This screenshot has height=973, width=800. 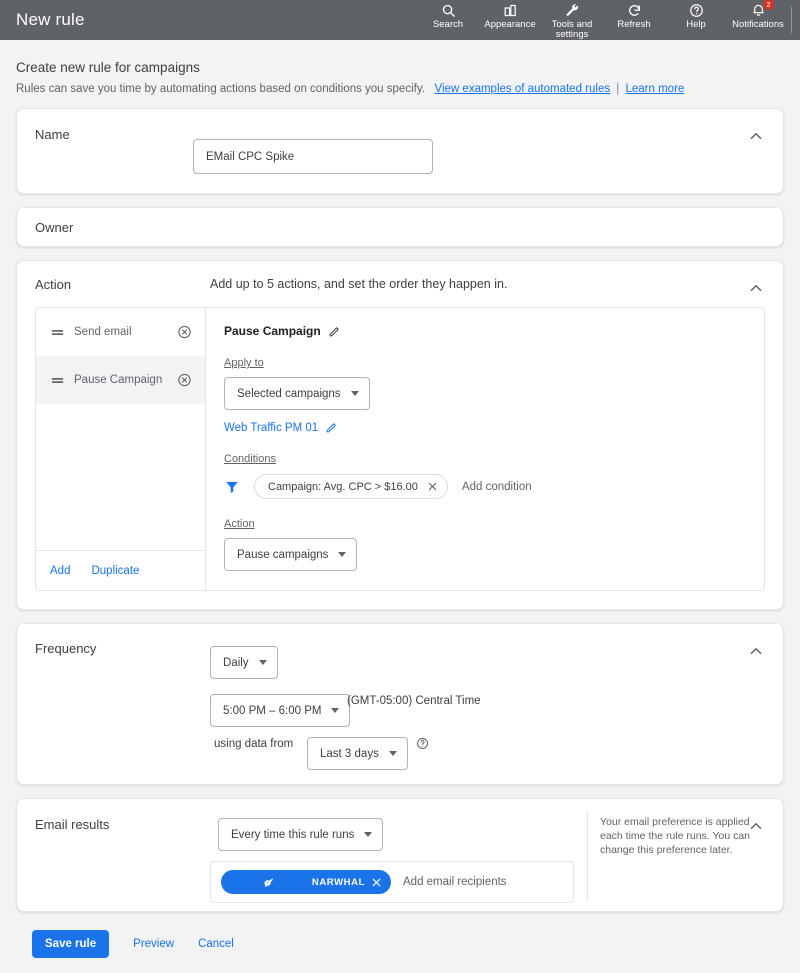 What do you see at coordinates (572, 10) in the screenshot?
I see `wrench-icon` at bounding box center [572, 10].